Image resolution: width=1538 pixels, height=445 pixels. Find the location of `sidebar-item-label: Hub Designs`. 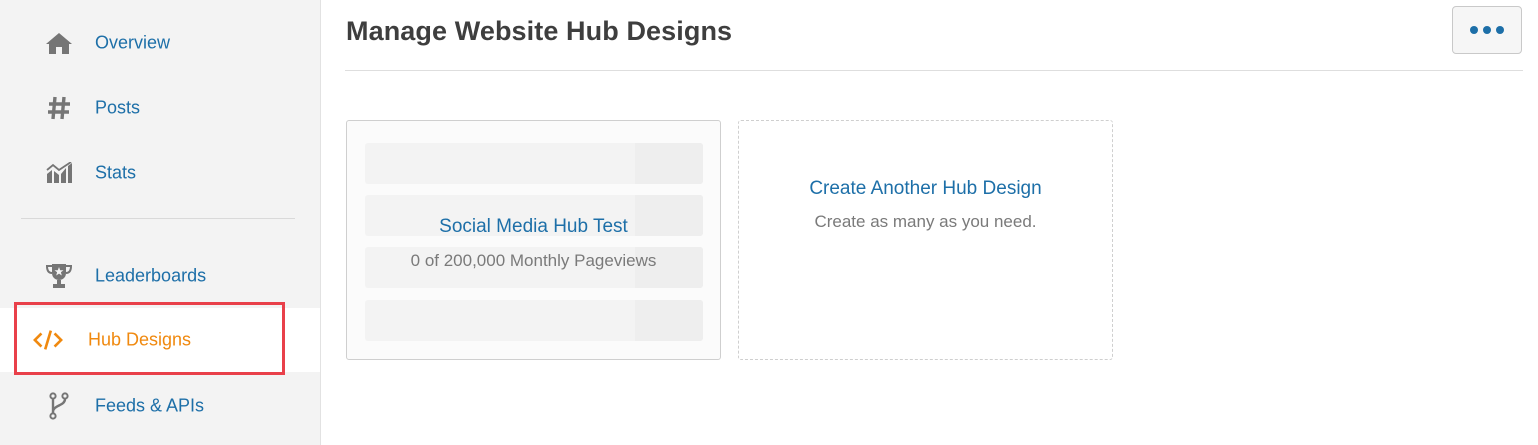

sidebar-item-label: Hub Designs is located at coordinates (140, 339).